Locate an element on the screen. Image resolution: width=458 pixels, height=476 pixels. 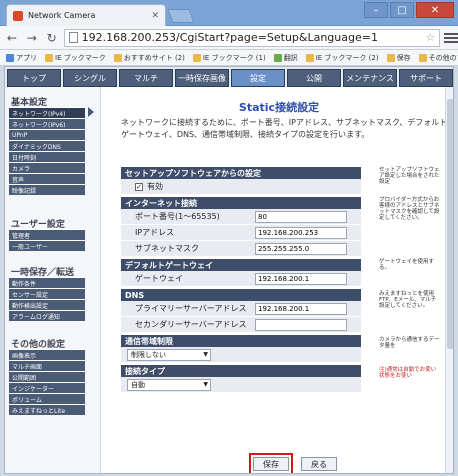
bookmark-star-icon: ☆ is located at coordinates (430, 37).